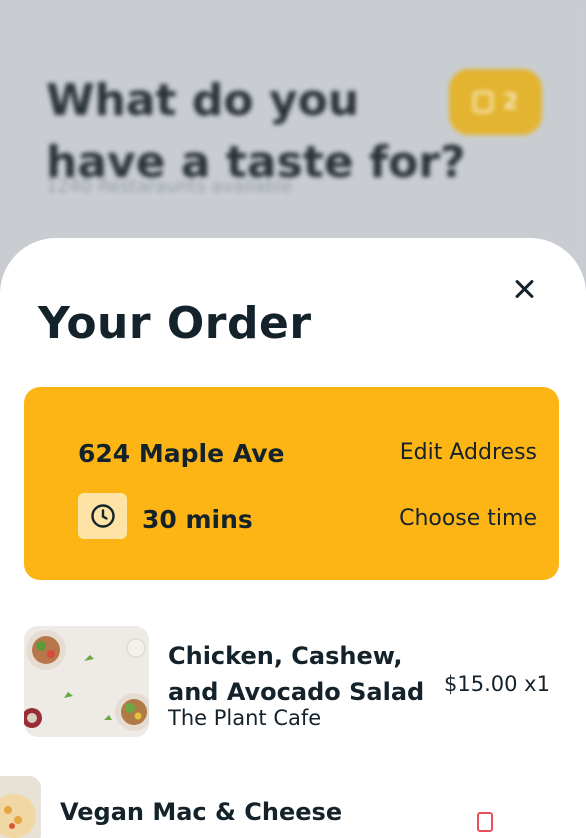 This screenshot has width=586, height=838. Describe the element at coordinates (497, 684) in the screenshot. I see `item-price: $15.00 x1` at that location.